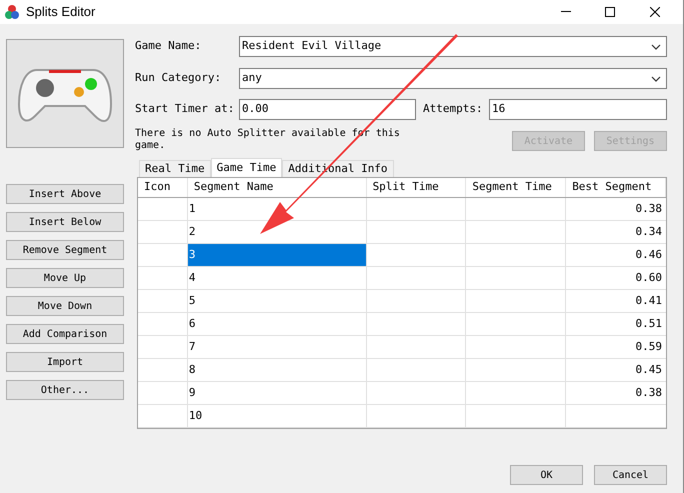 Image resolution: width=684 pixels, height=493 pixels. Describe the element at coordinates (277, 370) in the screenshot. I see `table-cell: 8` at that location.